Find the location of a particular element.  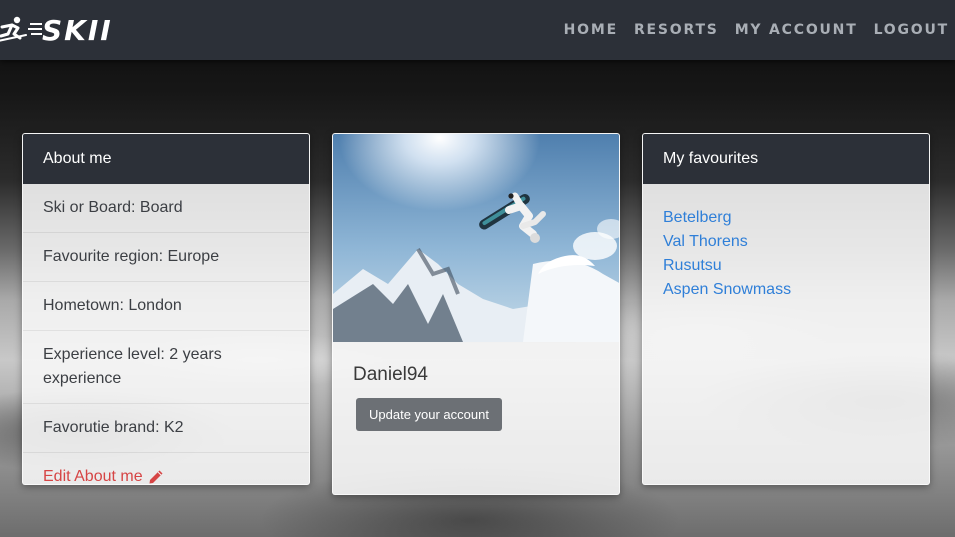

list-item: Aspen Snowmass is located at coordinates (786, 290).